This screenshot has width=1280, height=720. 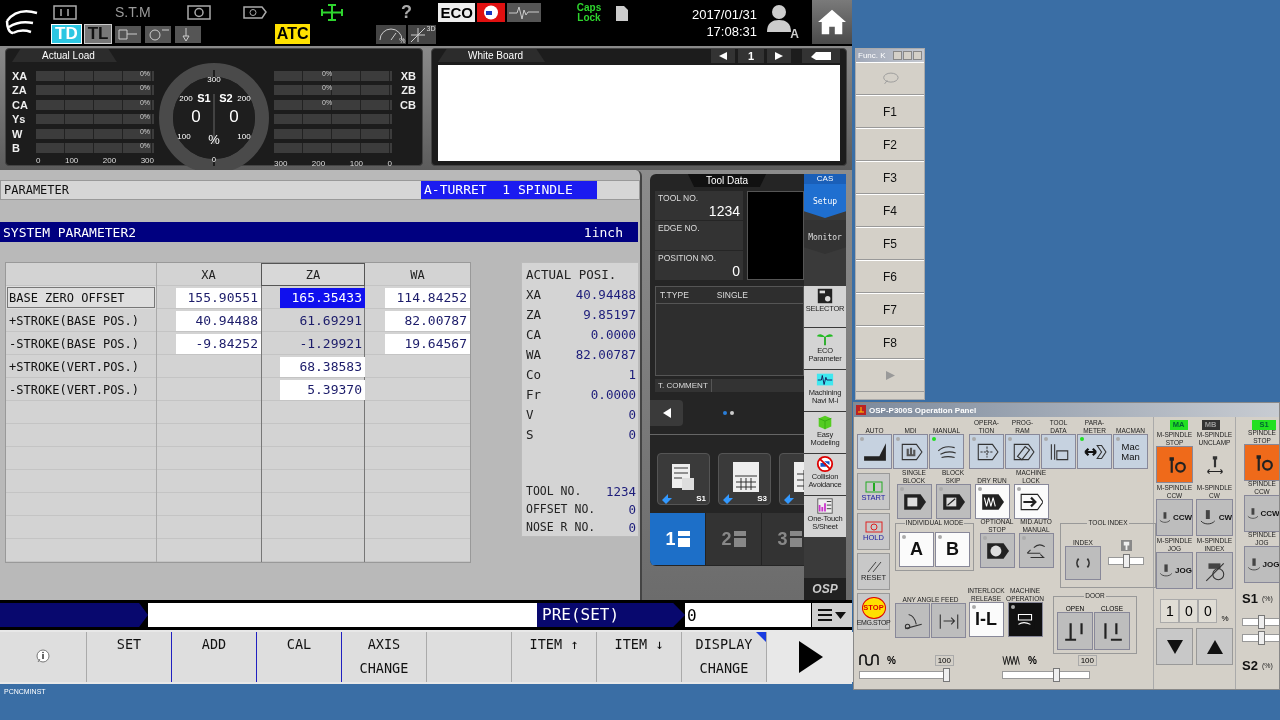 What do you see at coordinates (214, 657) in the screenshot?
I see `function-key: ADD` at bounding box center [214, 657].